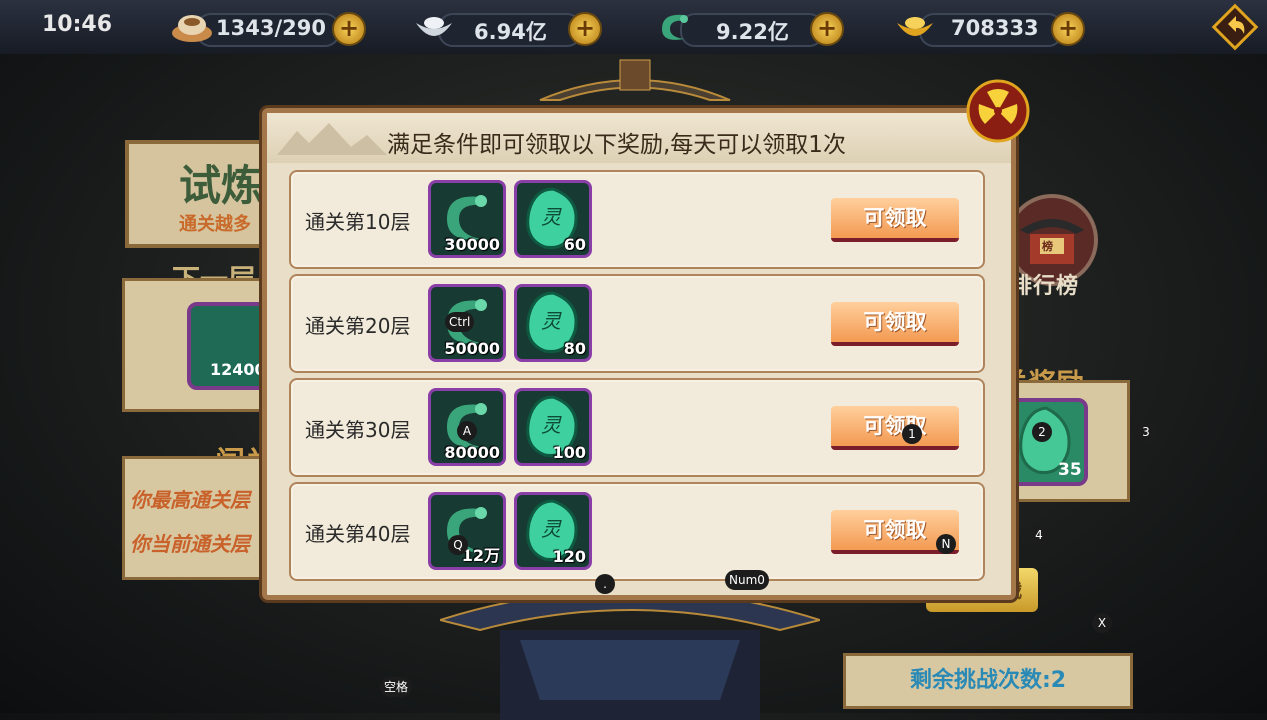  What do you see at coordinates (752, 32) in the screenshot?
I see `jade-value: 9.22亿` at bounding box center [752, 32].